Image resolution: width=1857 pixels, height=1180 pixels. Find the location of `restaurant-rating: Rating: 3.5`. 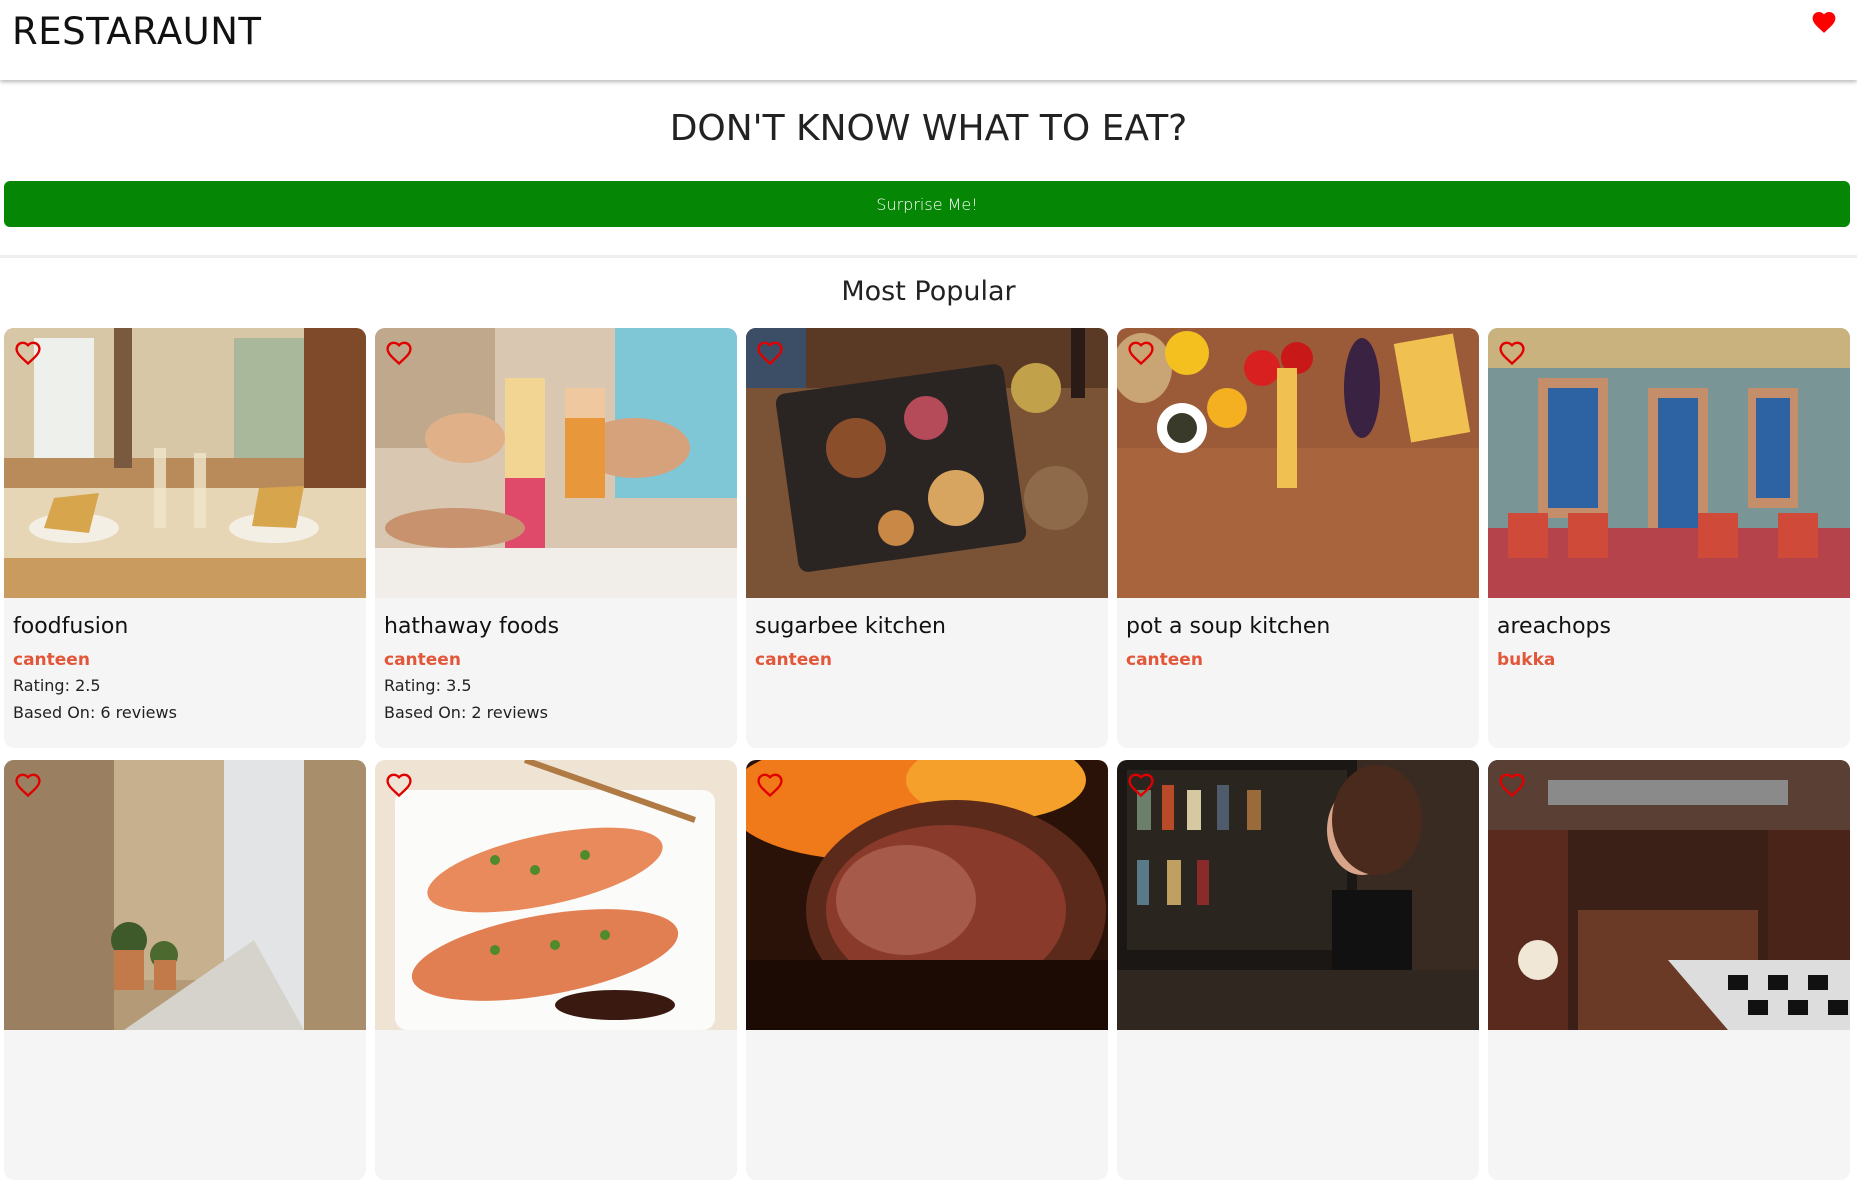

restaurant-rating: Rating: 3.5 is located at coordinates (428, 685).